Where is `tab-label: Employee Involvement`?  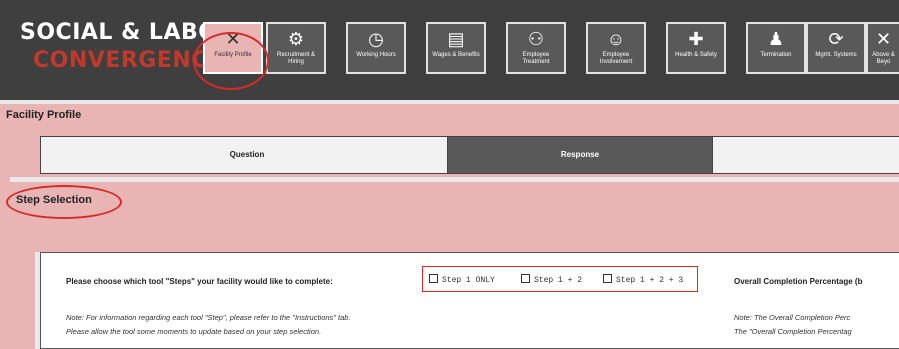 tab-label: Employee Involvement is located at coordinates (616, 58).